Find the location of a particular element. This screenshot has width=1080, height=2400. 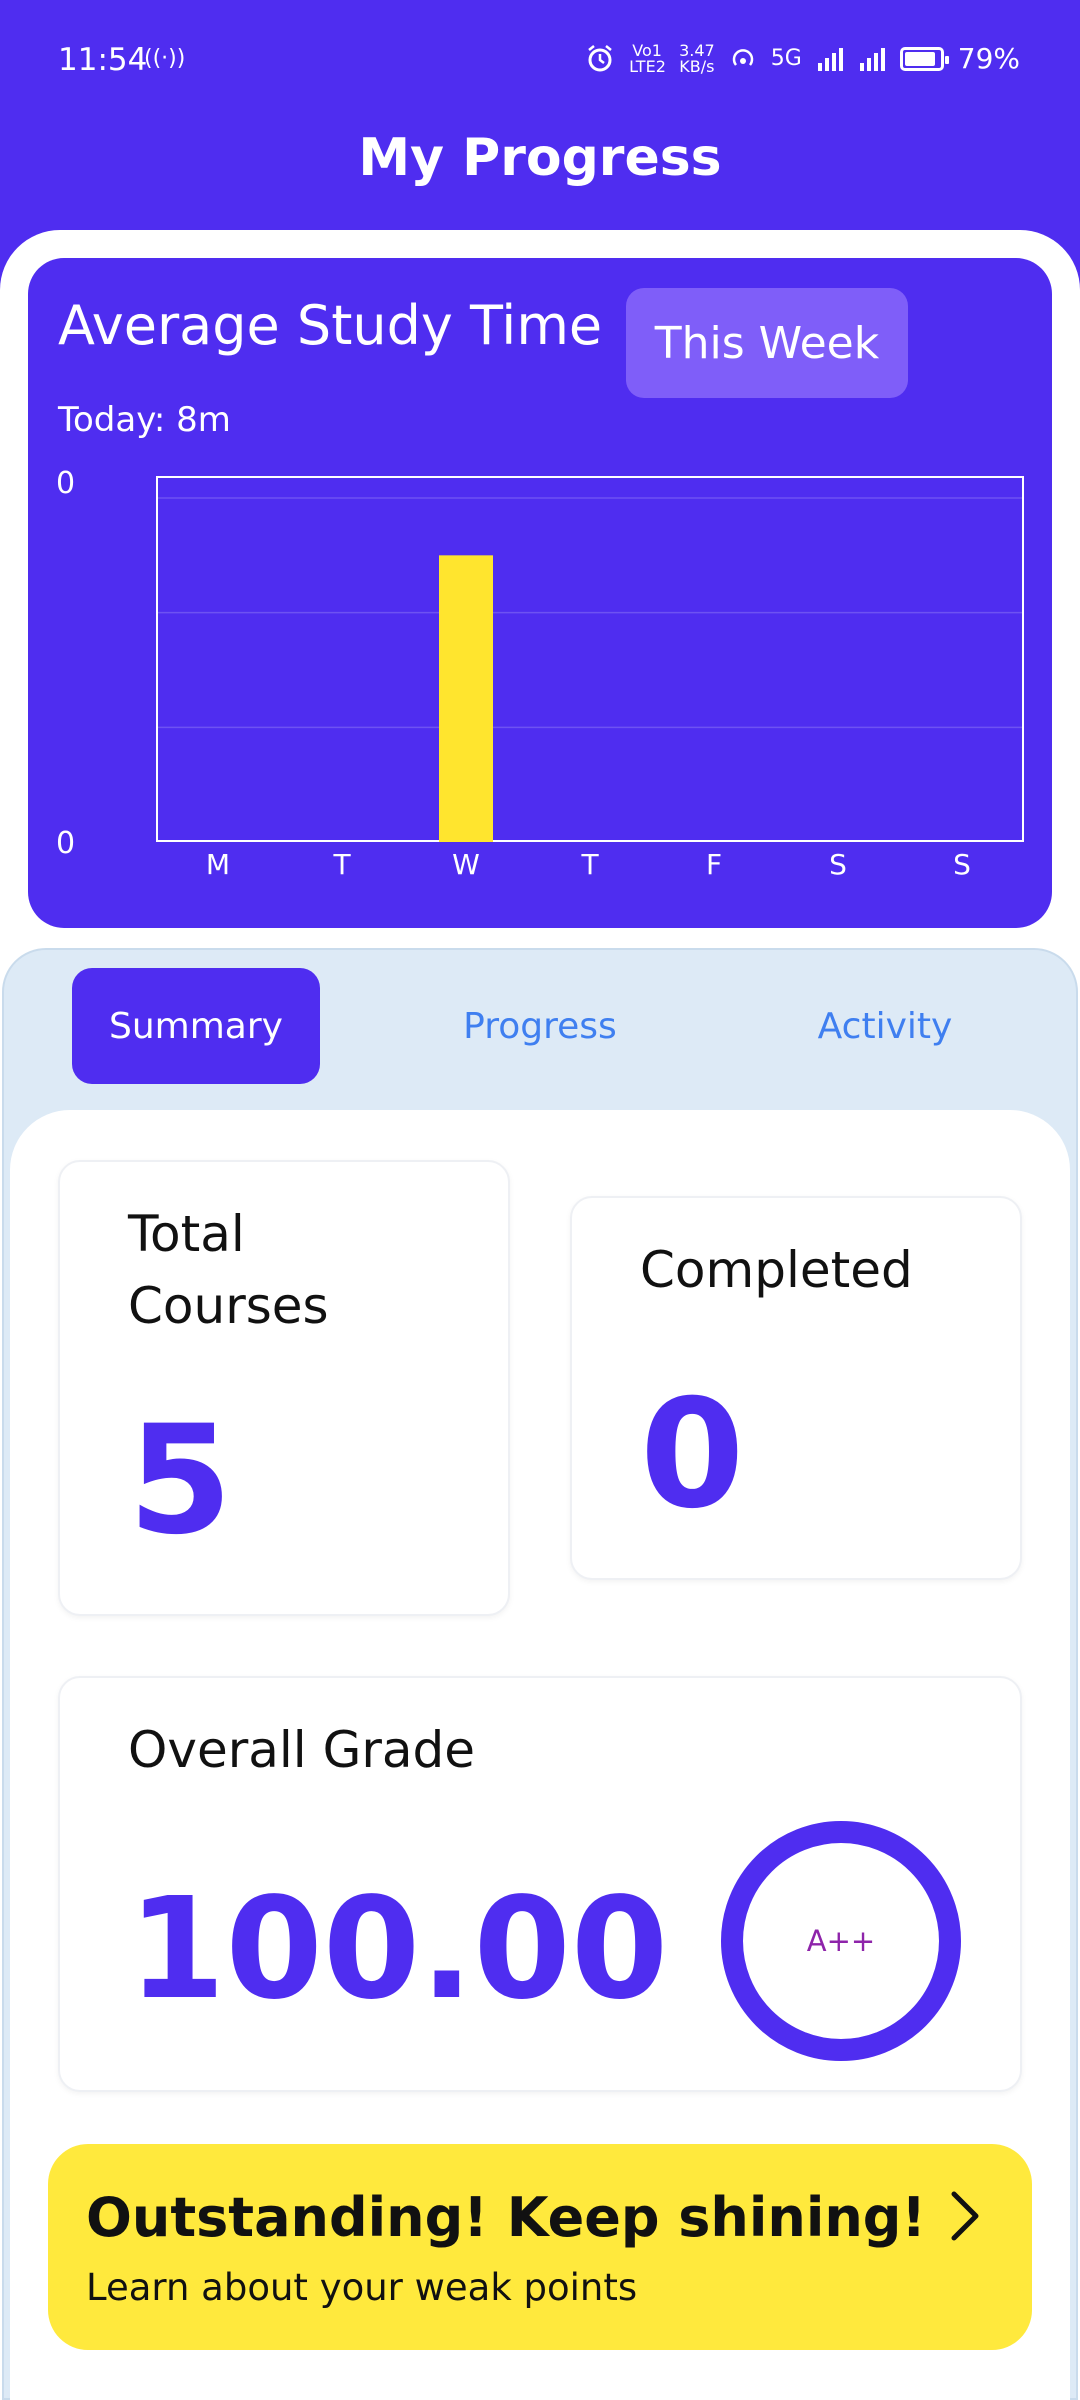

page-title: My Progress is located at coordinates (540, 158).